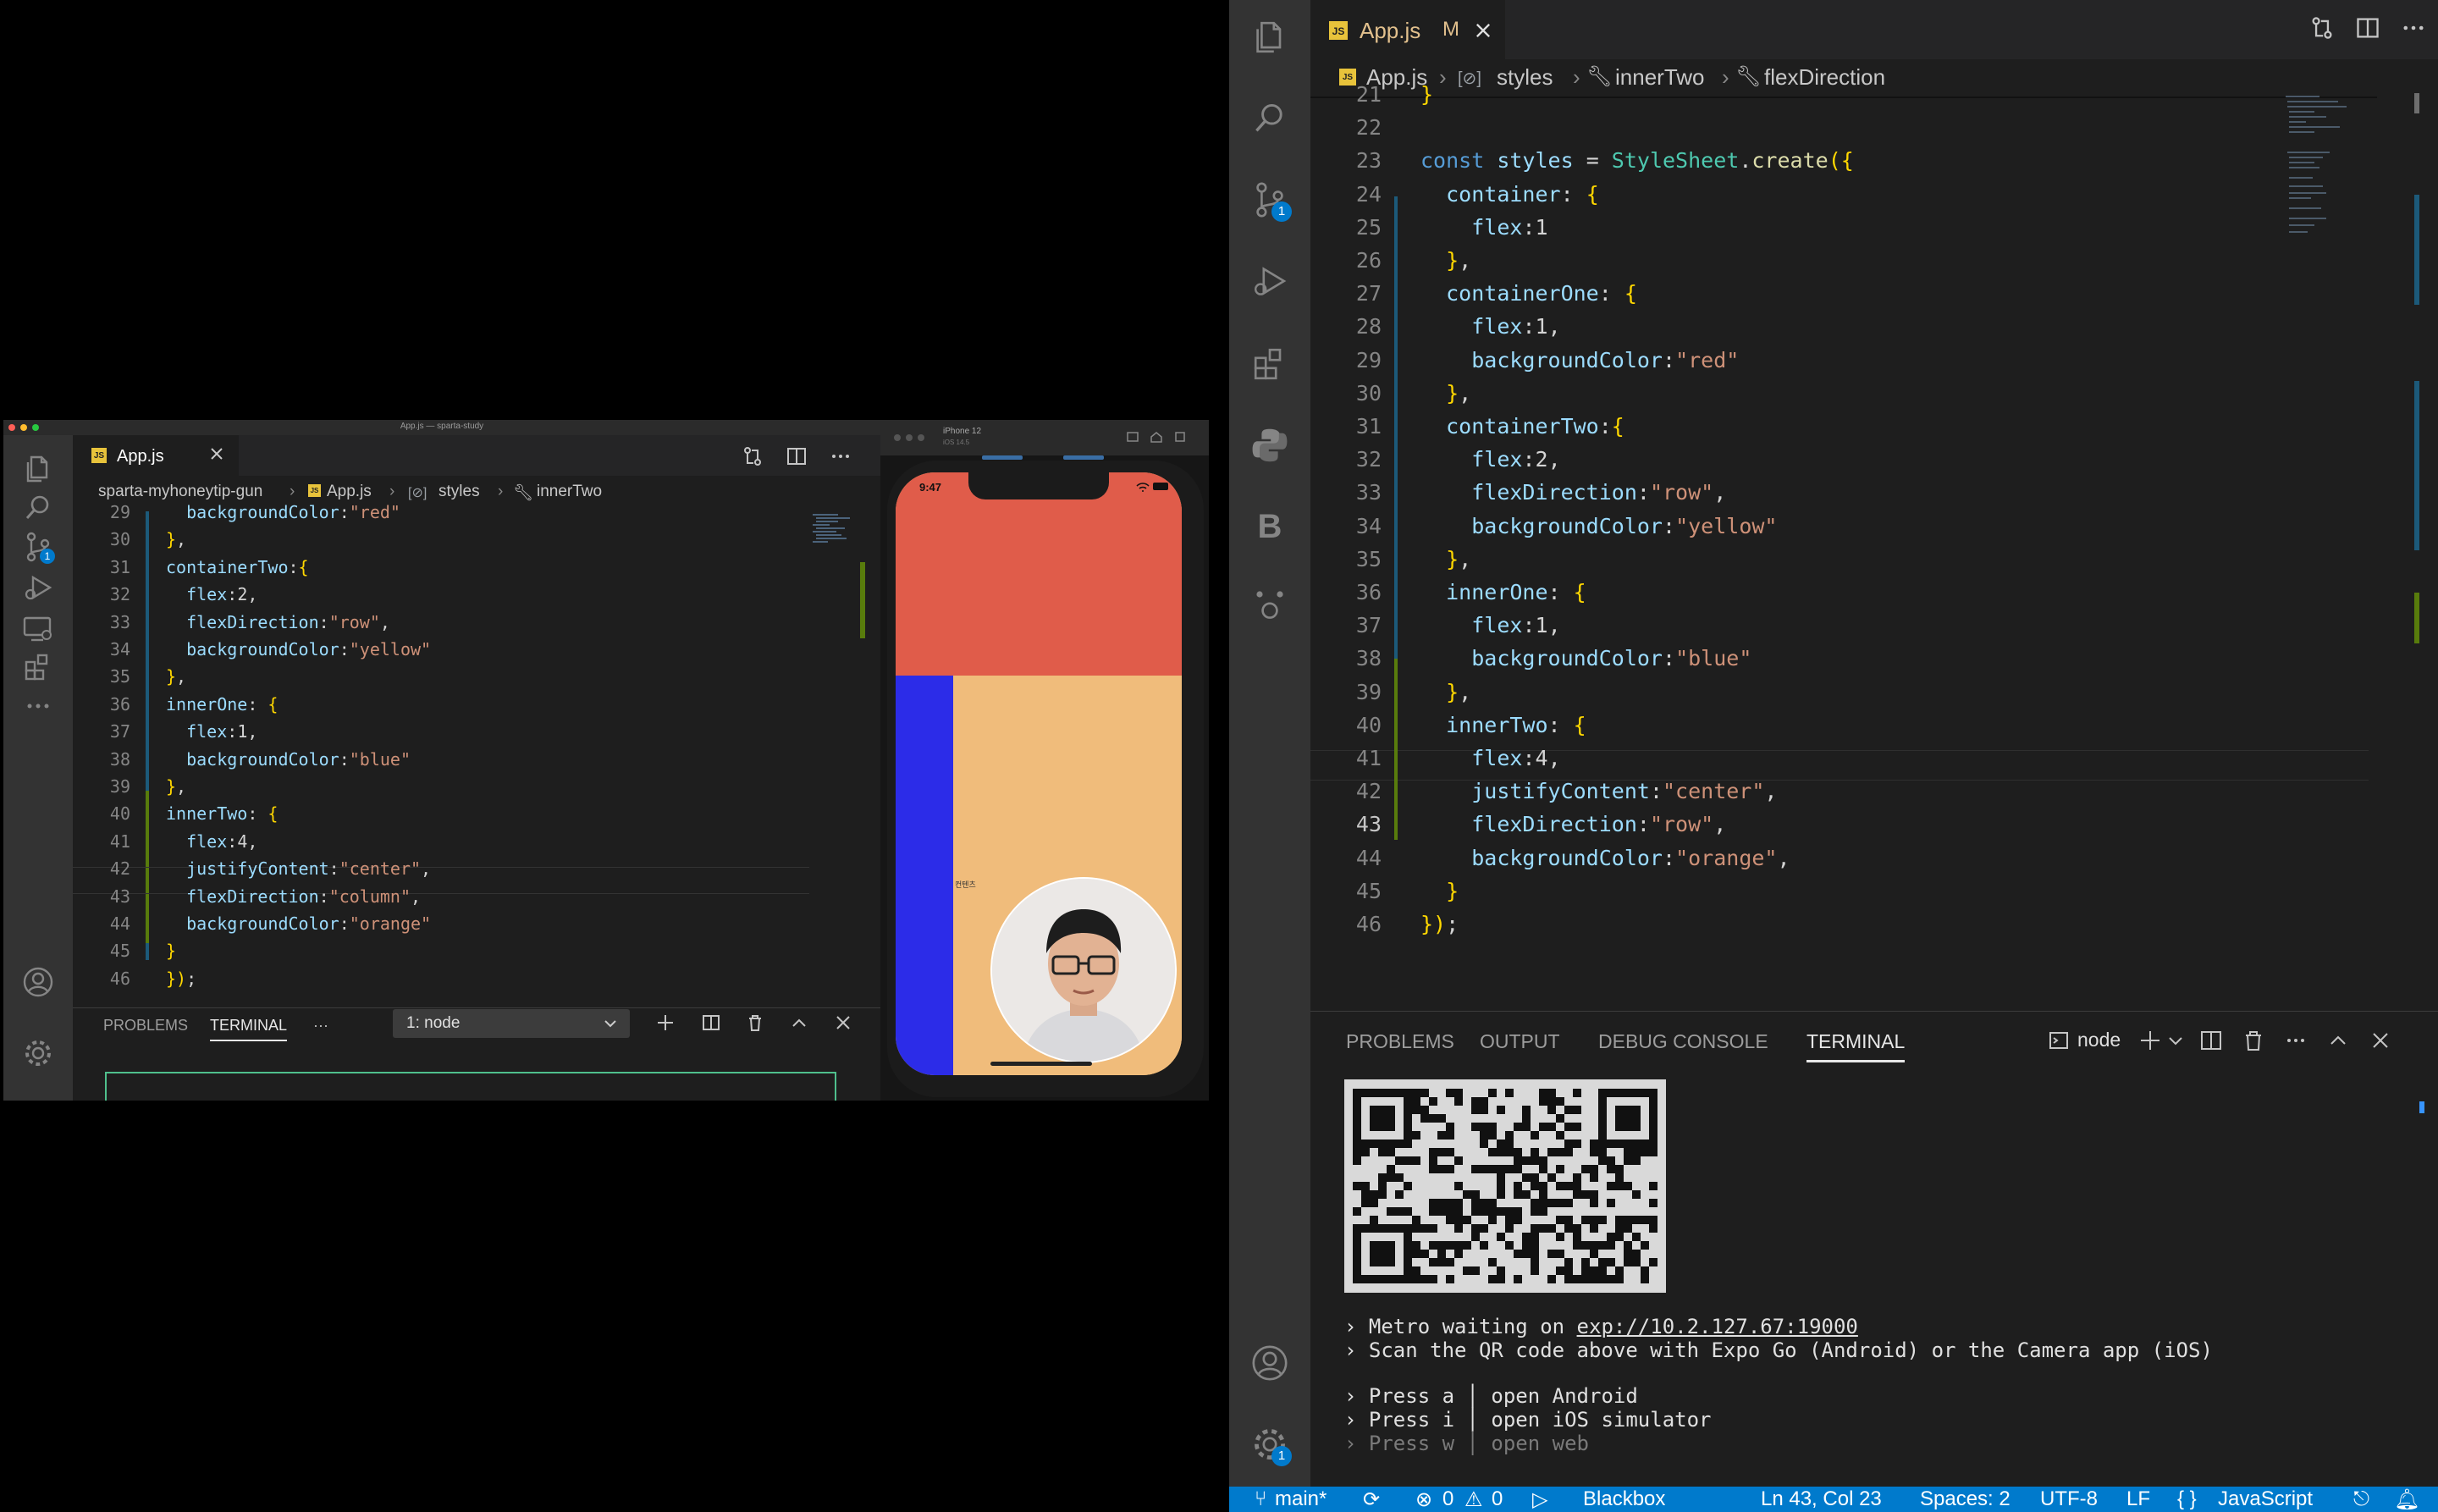  What do you see at coordinates (293, 512) in the screenshot?
I see `code-text: backgroundColor:"red"` at bounding box center [293, 512].